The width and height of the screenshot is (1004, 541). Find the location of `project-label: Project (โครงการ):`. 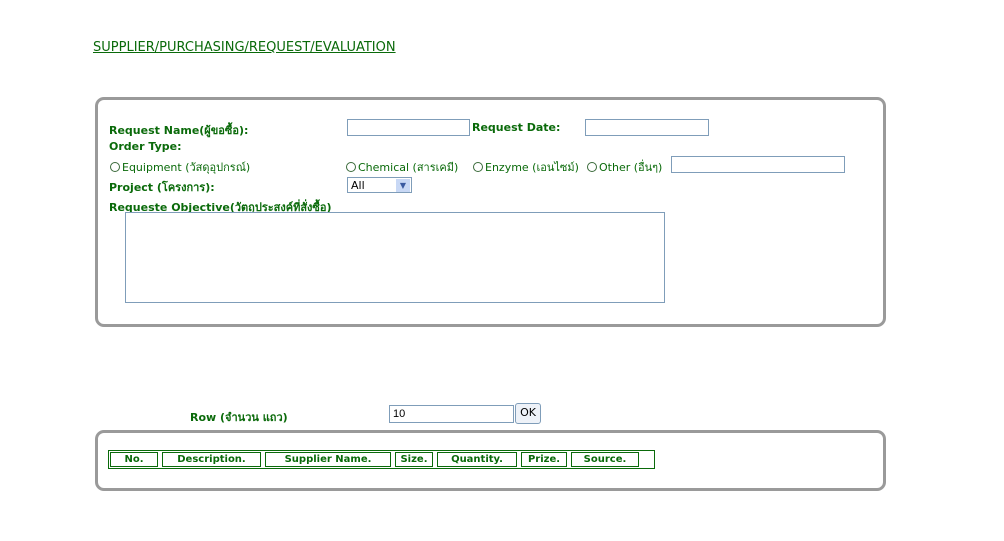

project-label: Project (โครงการ): is located at coordinates (162, 187).